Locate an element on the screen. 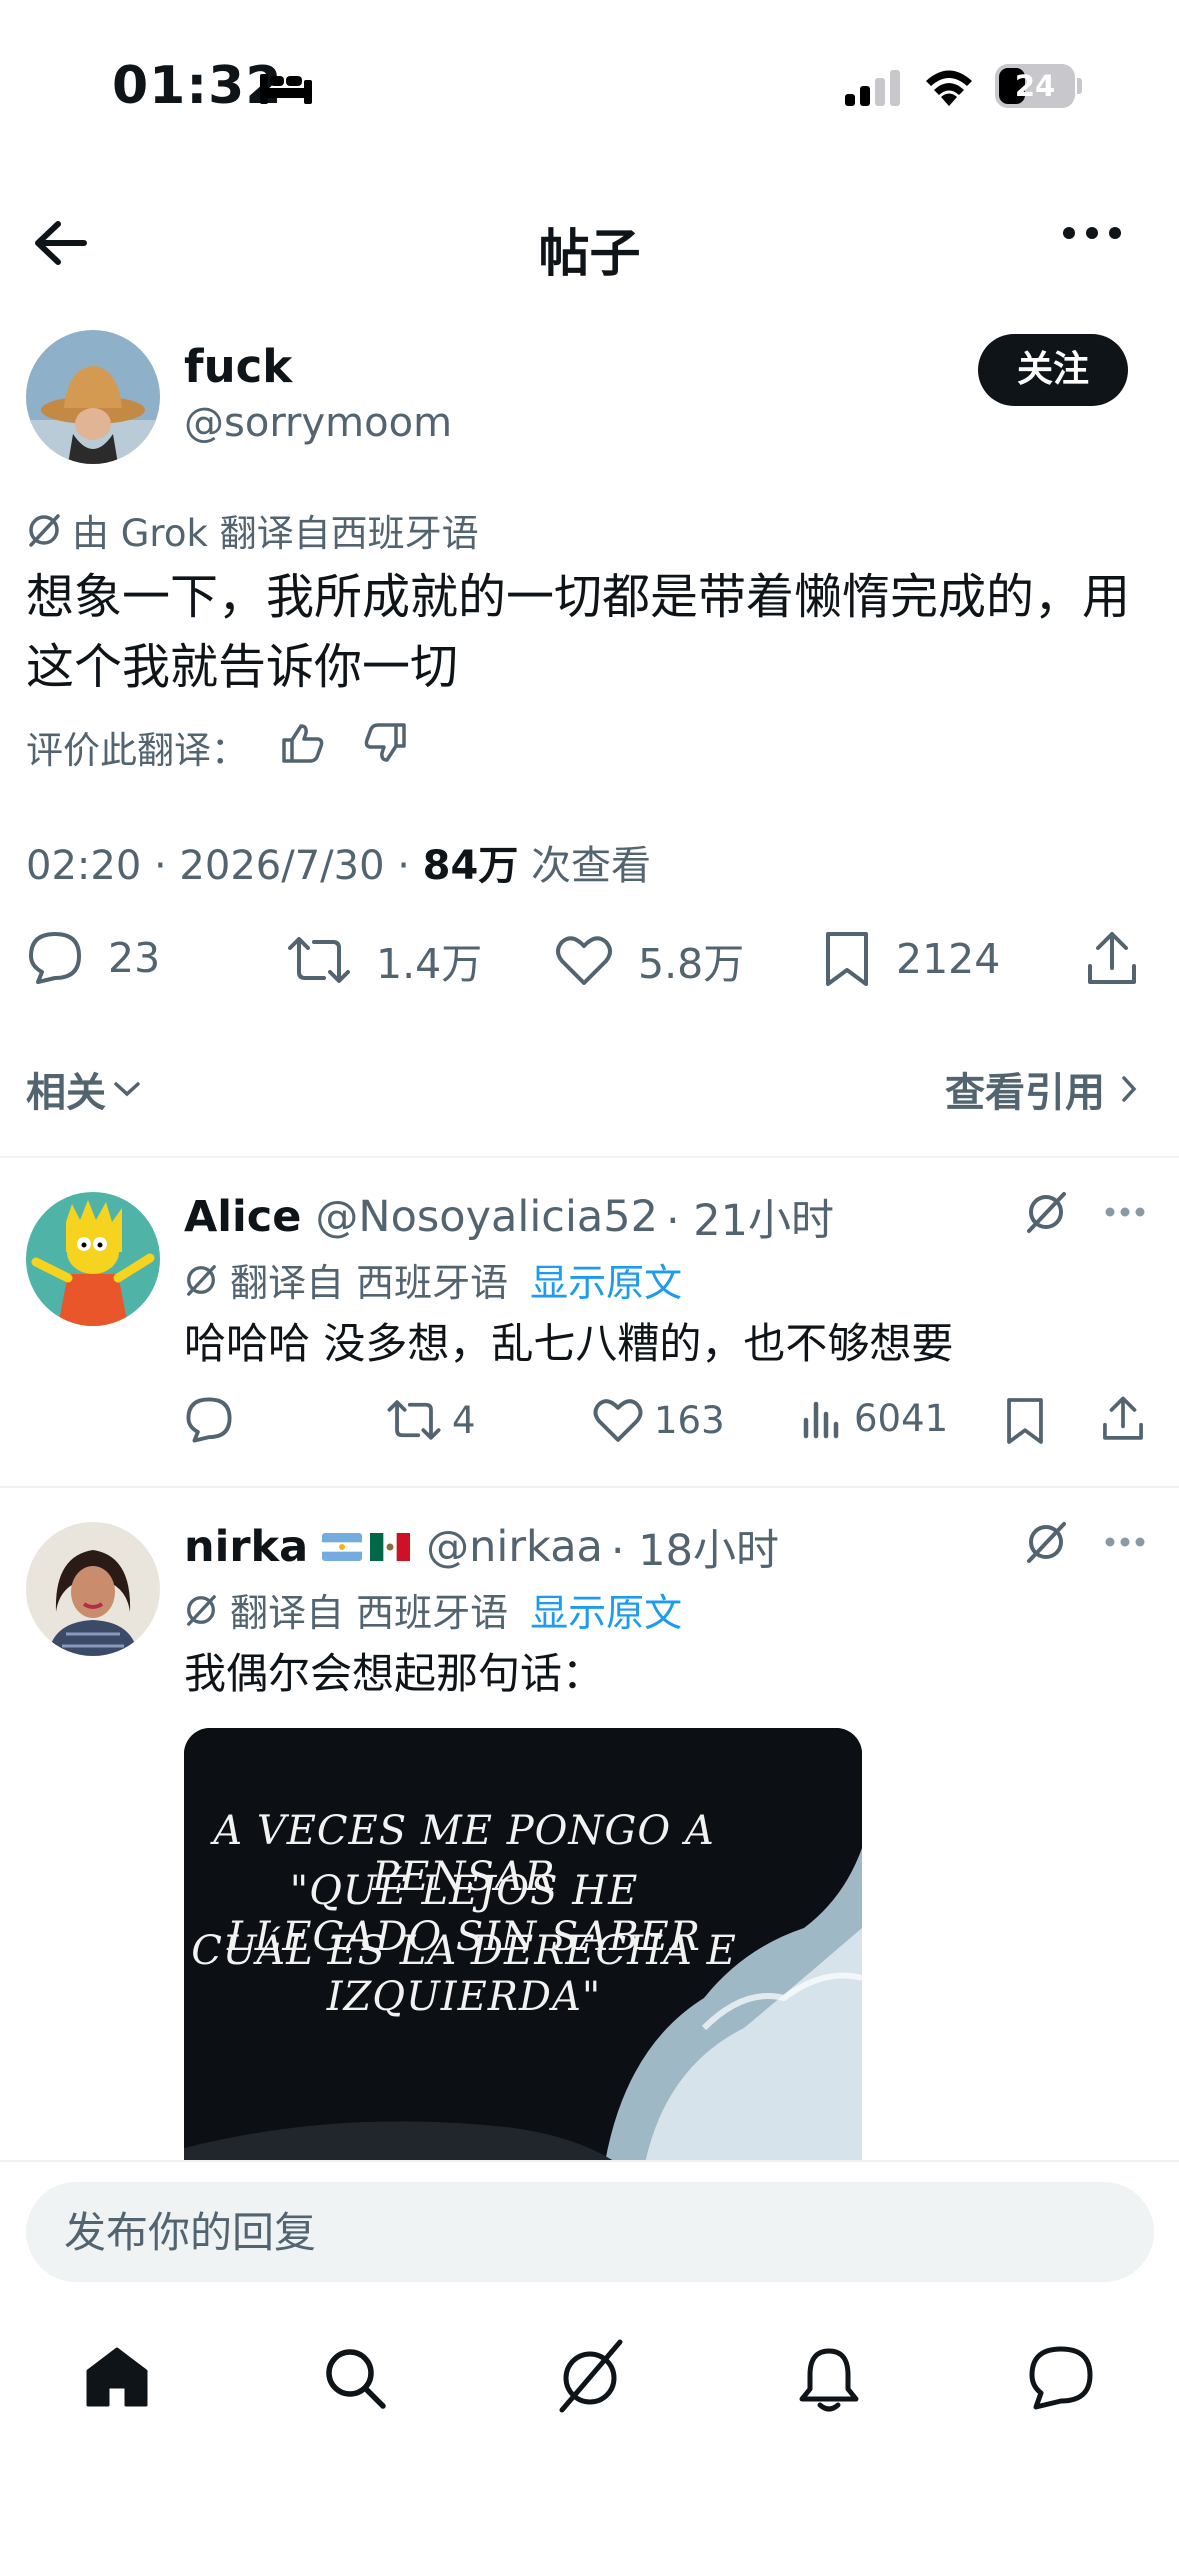 This screenshot has height=2556, width=1179. views-count: 84万 is located at coordinates (470, 866).